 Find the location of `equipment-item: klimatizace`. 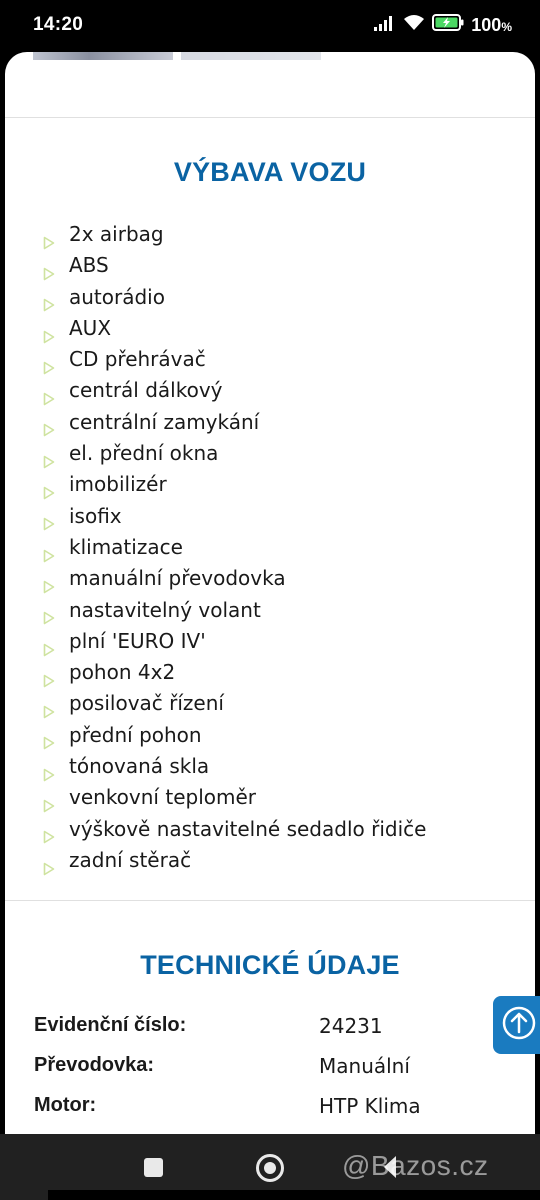

equipment-item: klimatizace is located at coordinates (234, 547).